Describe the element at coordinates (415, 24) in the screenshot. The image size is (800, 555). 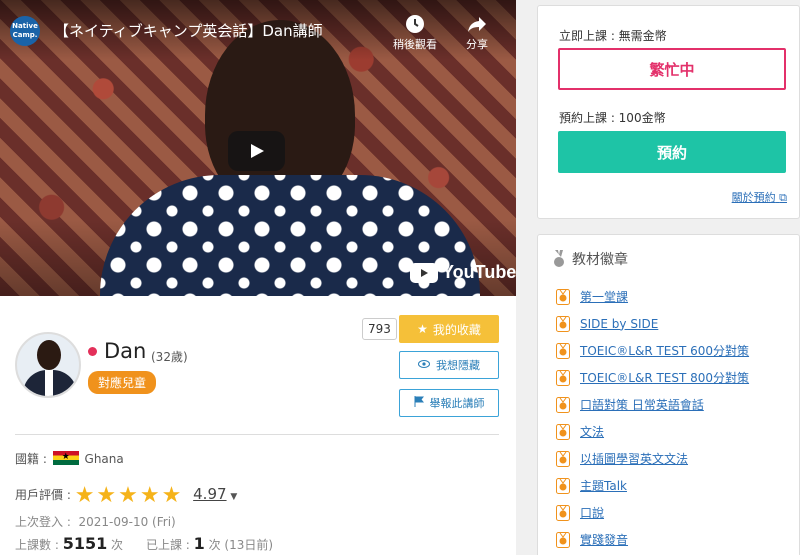
I see `clock-icon` at that location.